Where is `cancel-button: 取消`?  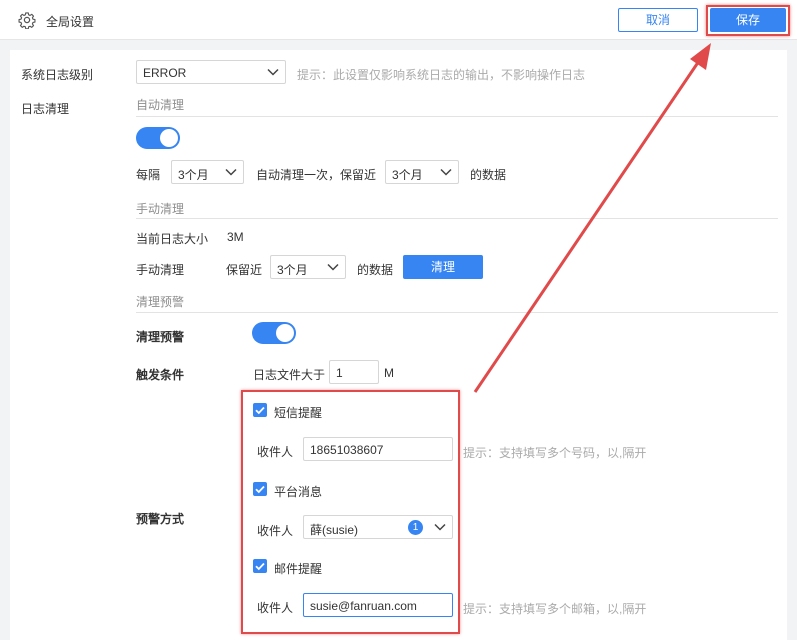
cancel-button: 取消 is located at coordinates (658, 20).